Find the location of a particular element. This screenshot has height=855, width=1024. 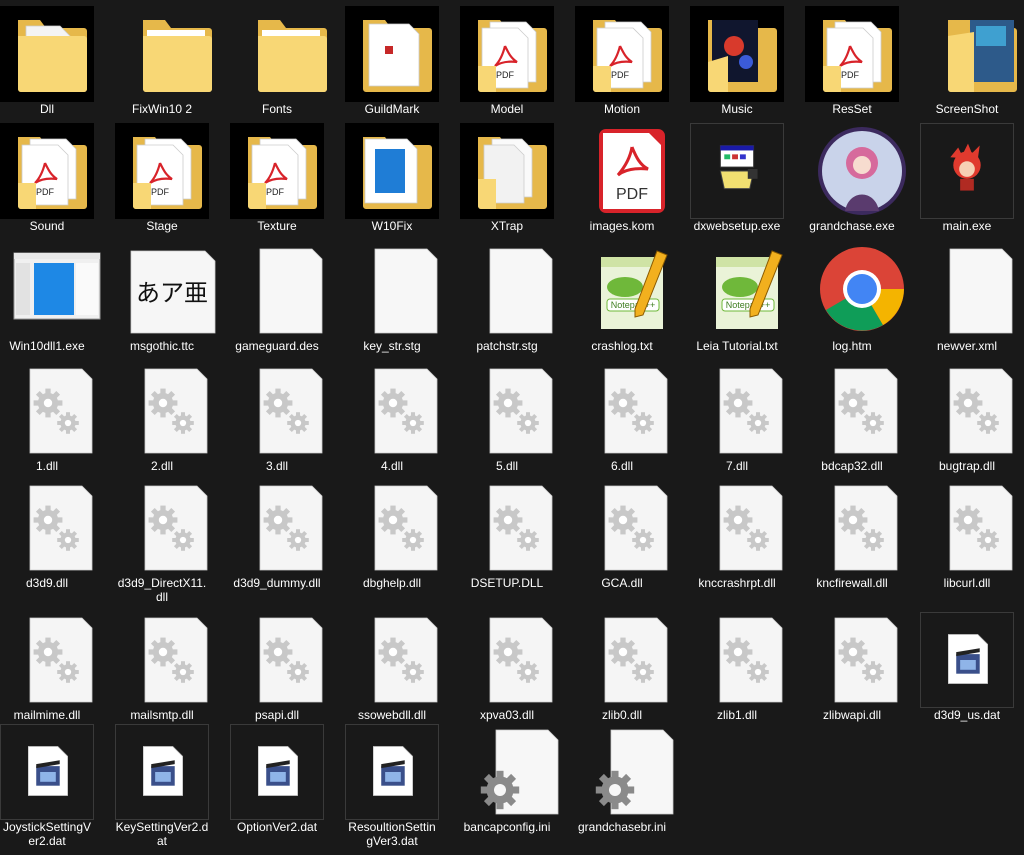

file-name: Music is located at coordinates (737, 109).